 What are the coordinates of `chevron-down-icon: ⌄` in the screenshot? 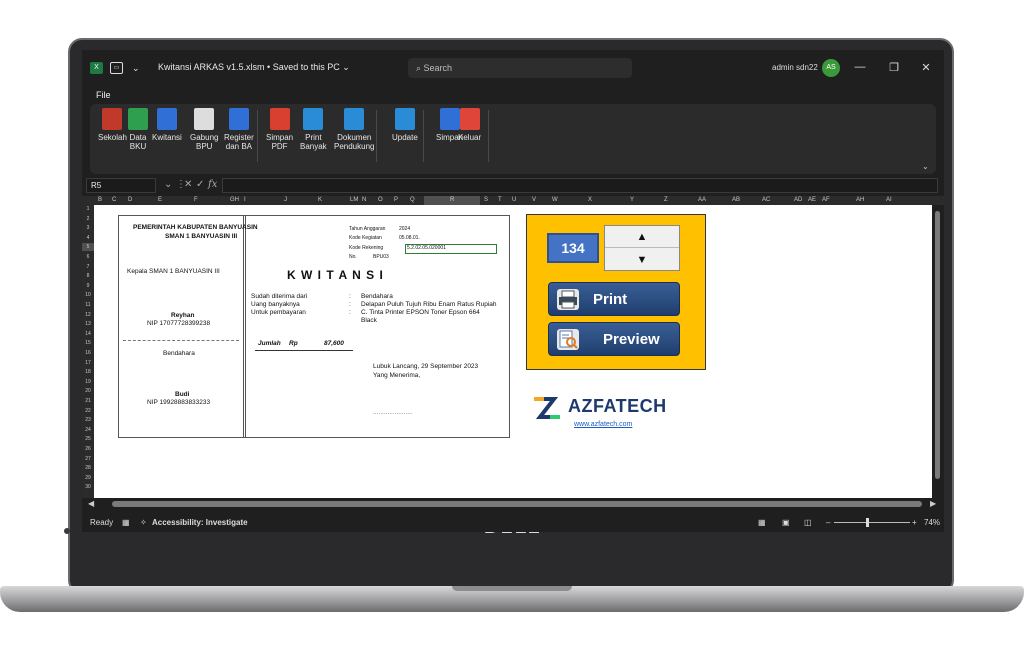 It's located at (168, 185).